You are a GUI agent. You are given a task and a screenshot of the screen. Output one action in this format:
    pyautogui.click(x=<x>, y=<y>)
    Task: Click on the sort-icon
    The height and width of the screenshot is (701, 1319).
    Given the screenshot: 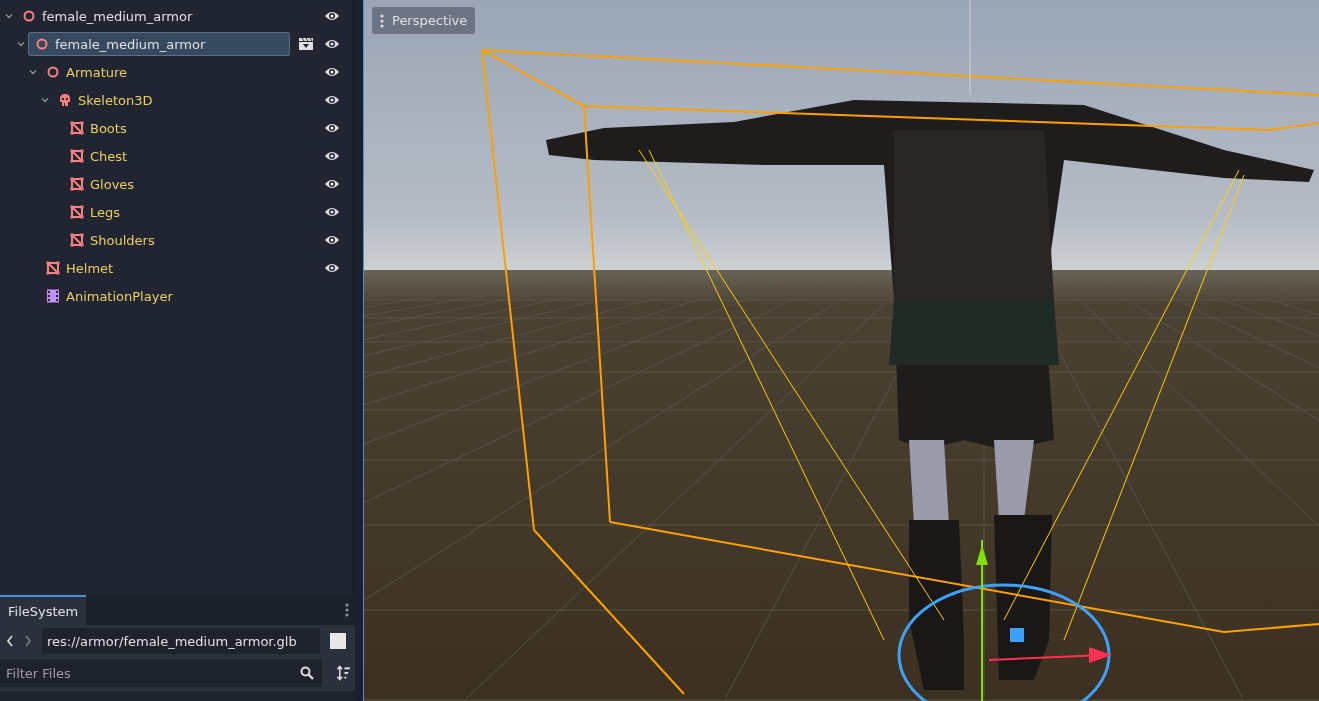 What is the action you would take?
    pyautogui.click(x=343, y=673)
    